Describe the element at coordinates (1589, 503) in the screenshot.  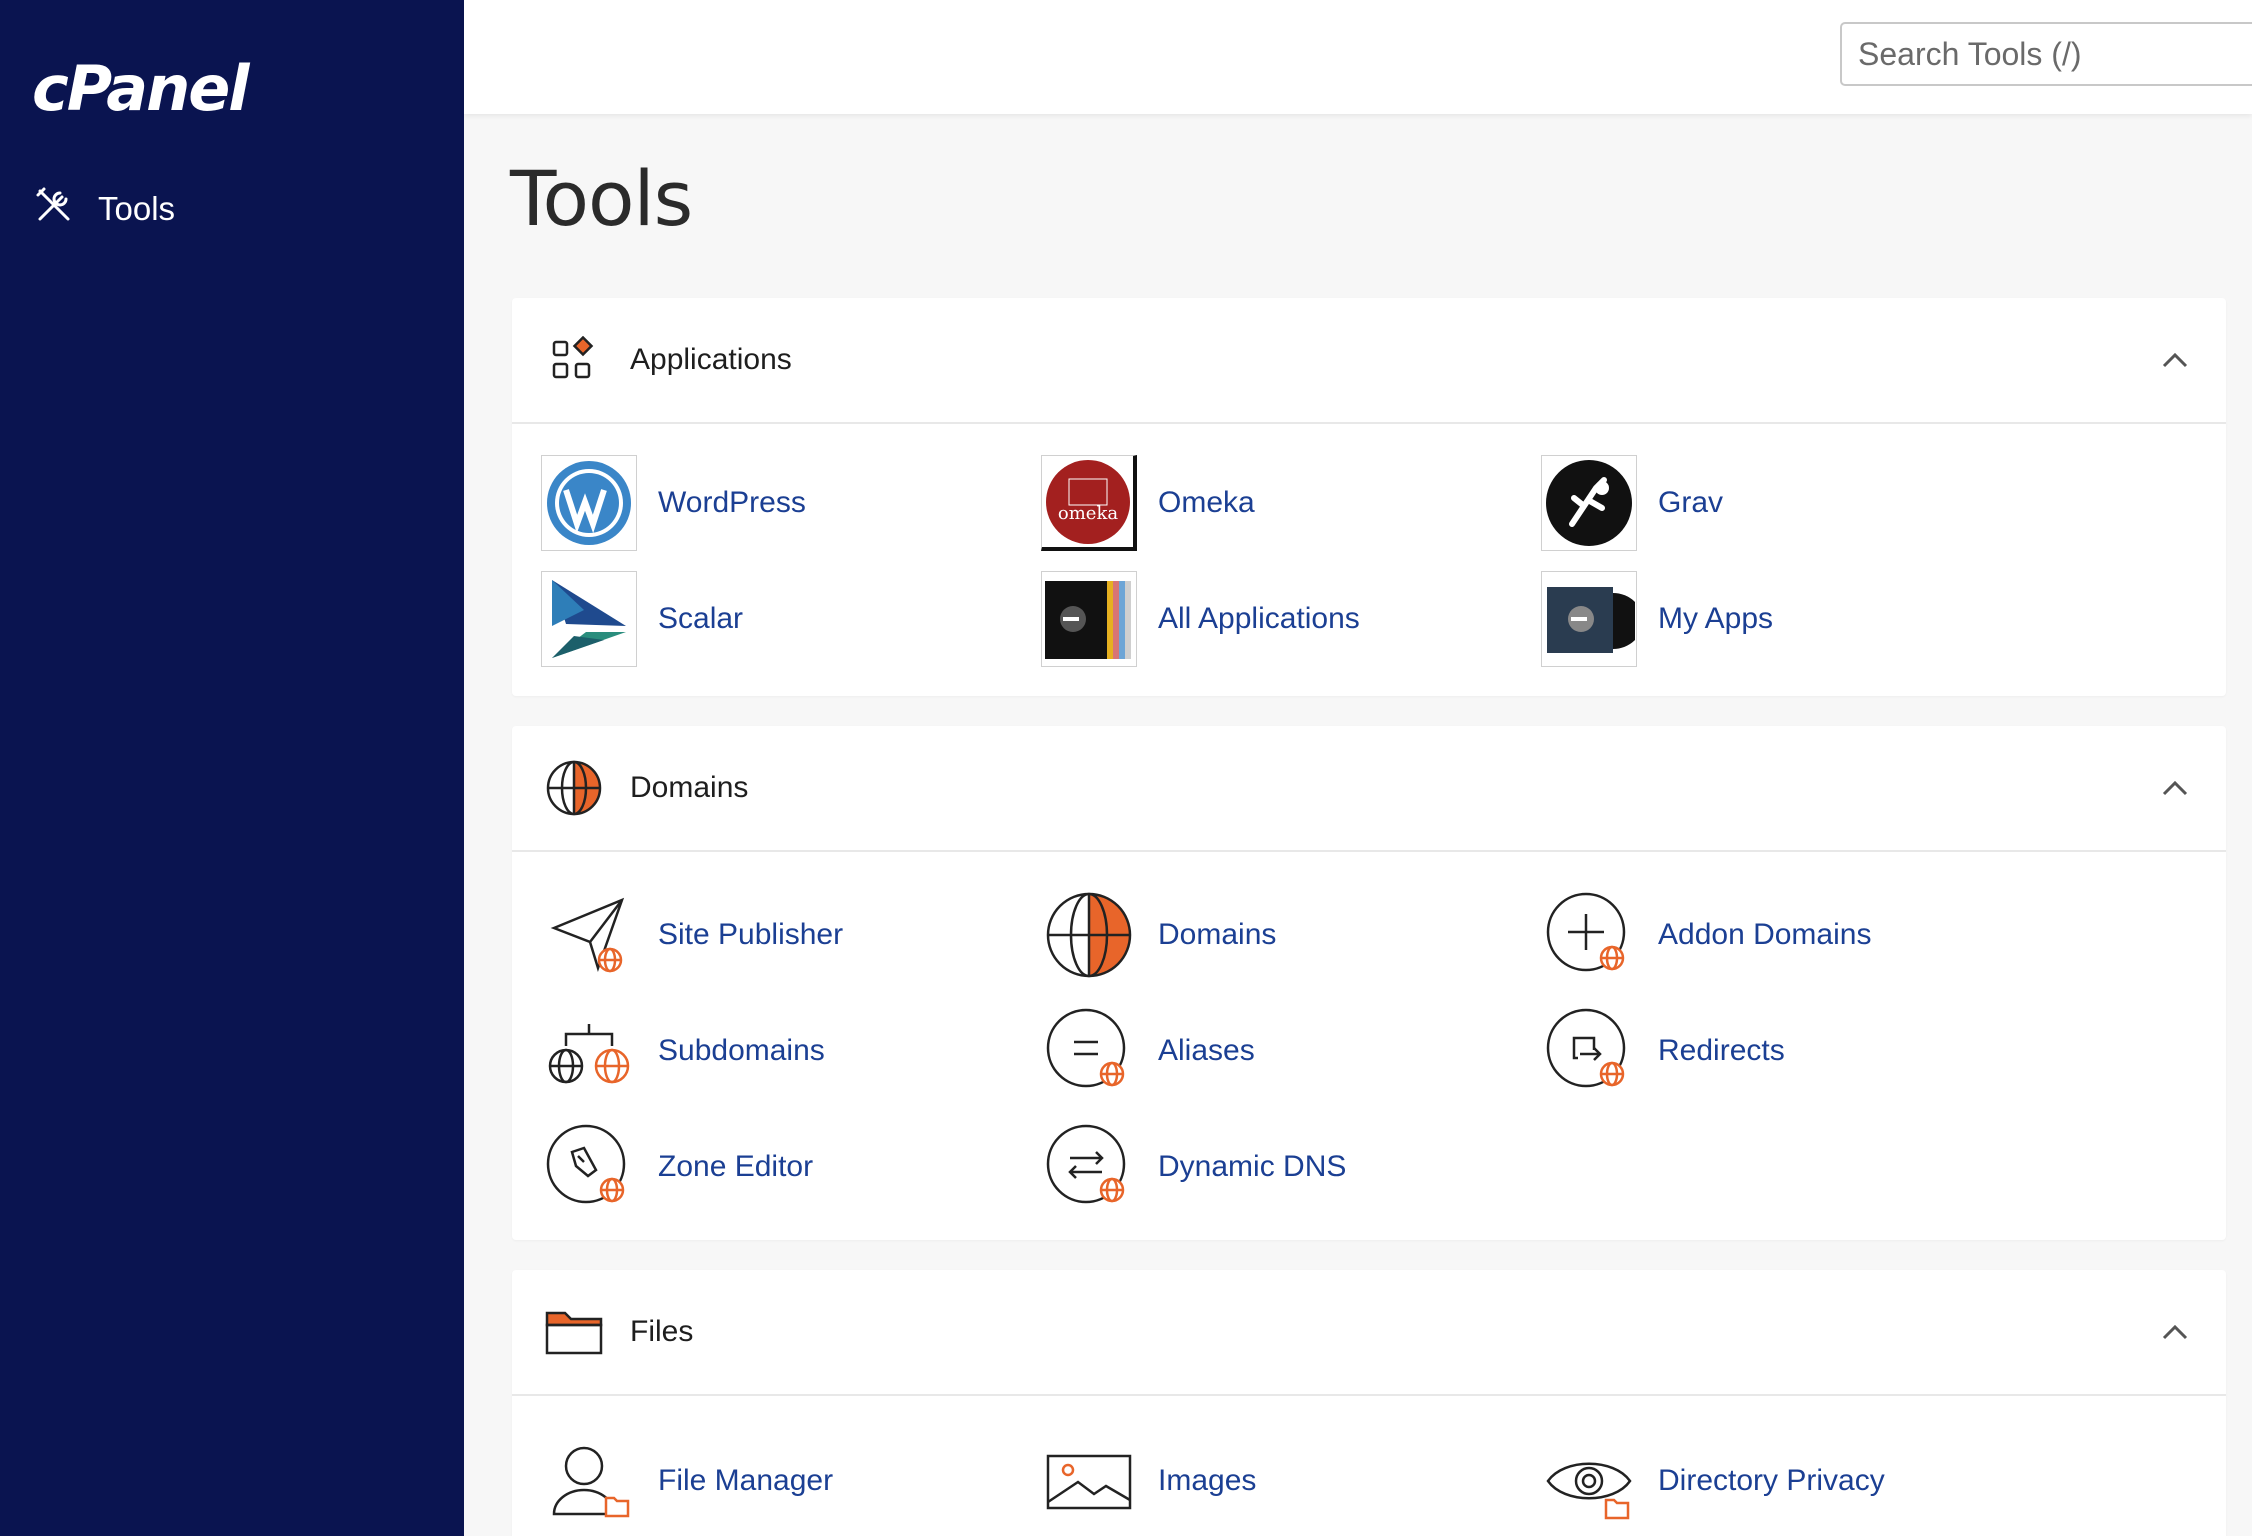
I see `grav-icon` at that location.